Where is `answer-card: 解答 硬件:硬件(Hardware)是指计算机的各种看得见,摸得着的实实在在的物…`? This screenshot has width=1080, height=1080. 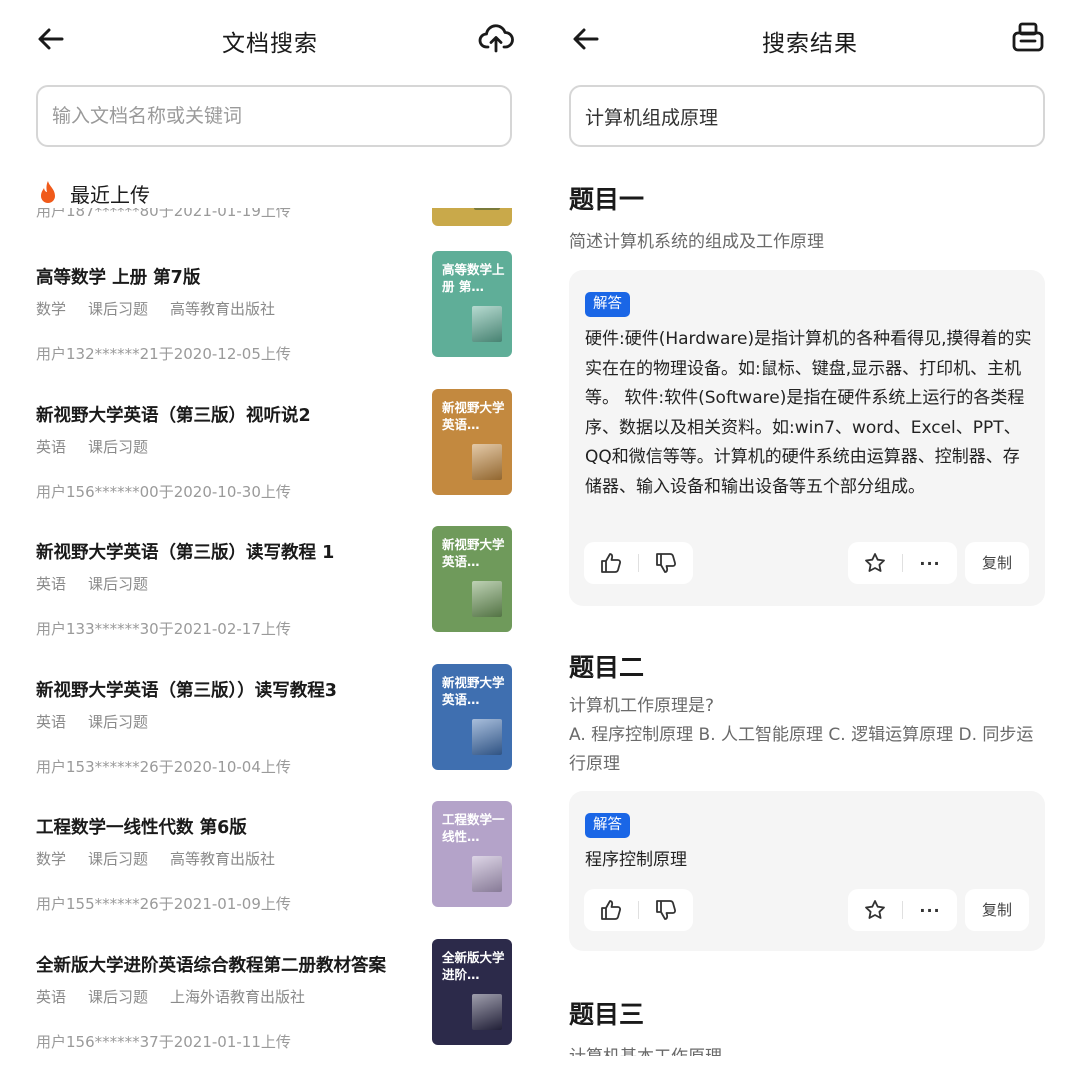
answer-card: 解答 硬件:硬件(Hardware)是指计算机的各种看得见,摸得着的实实在在的物… is located at coordinates (807, 438).